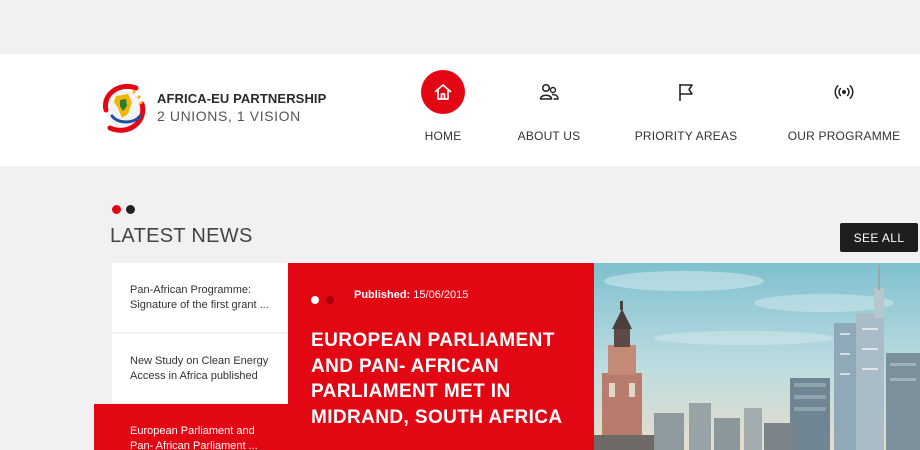 This screenshot has width=920, height=450. I want to click on slide-dot, so click(330, 300).